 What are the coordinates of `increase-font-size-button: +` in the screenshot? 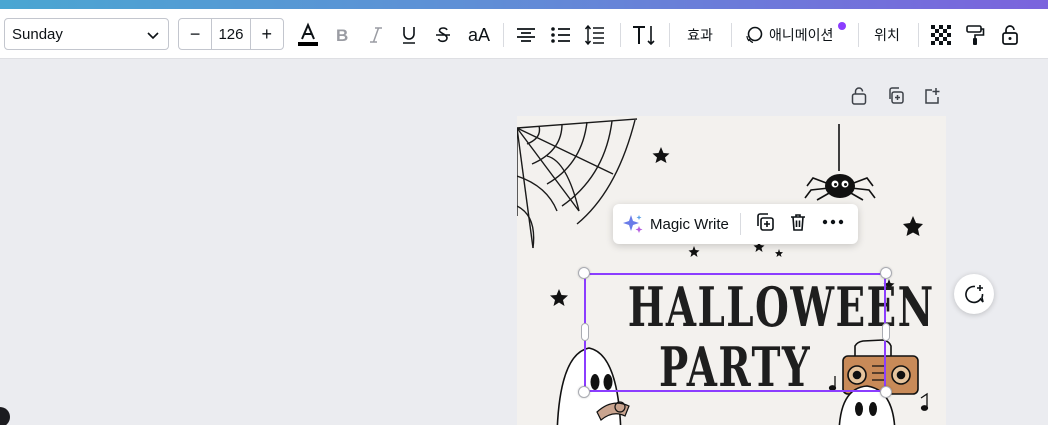 It's located at (267, 34).